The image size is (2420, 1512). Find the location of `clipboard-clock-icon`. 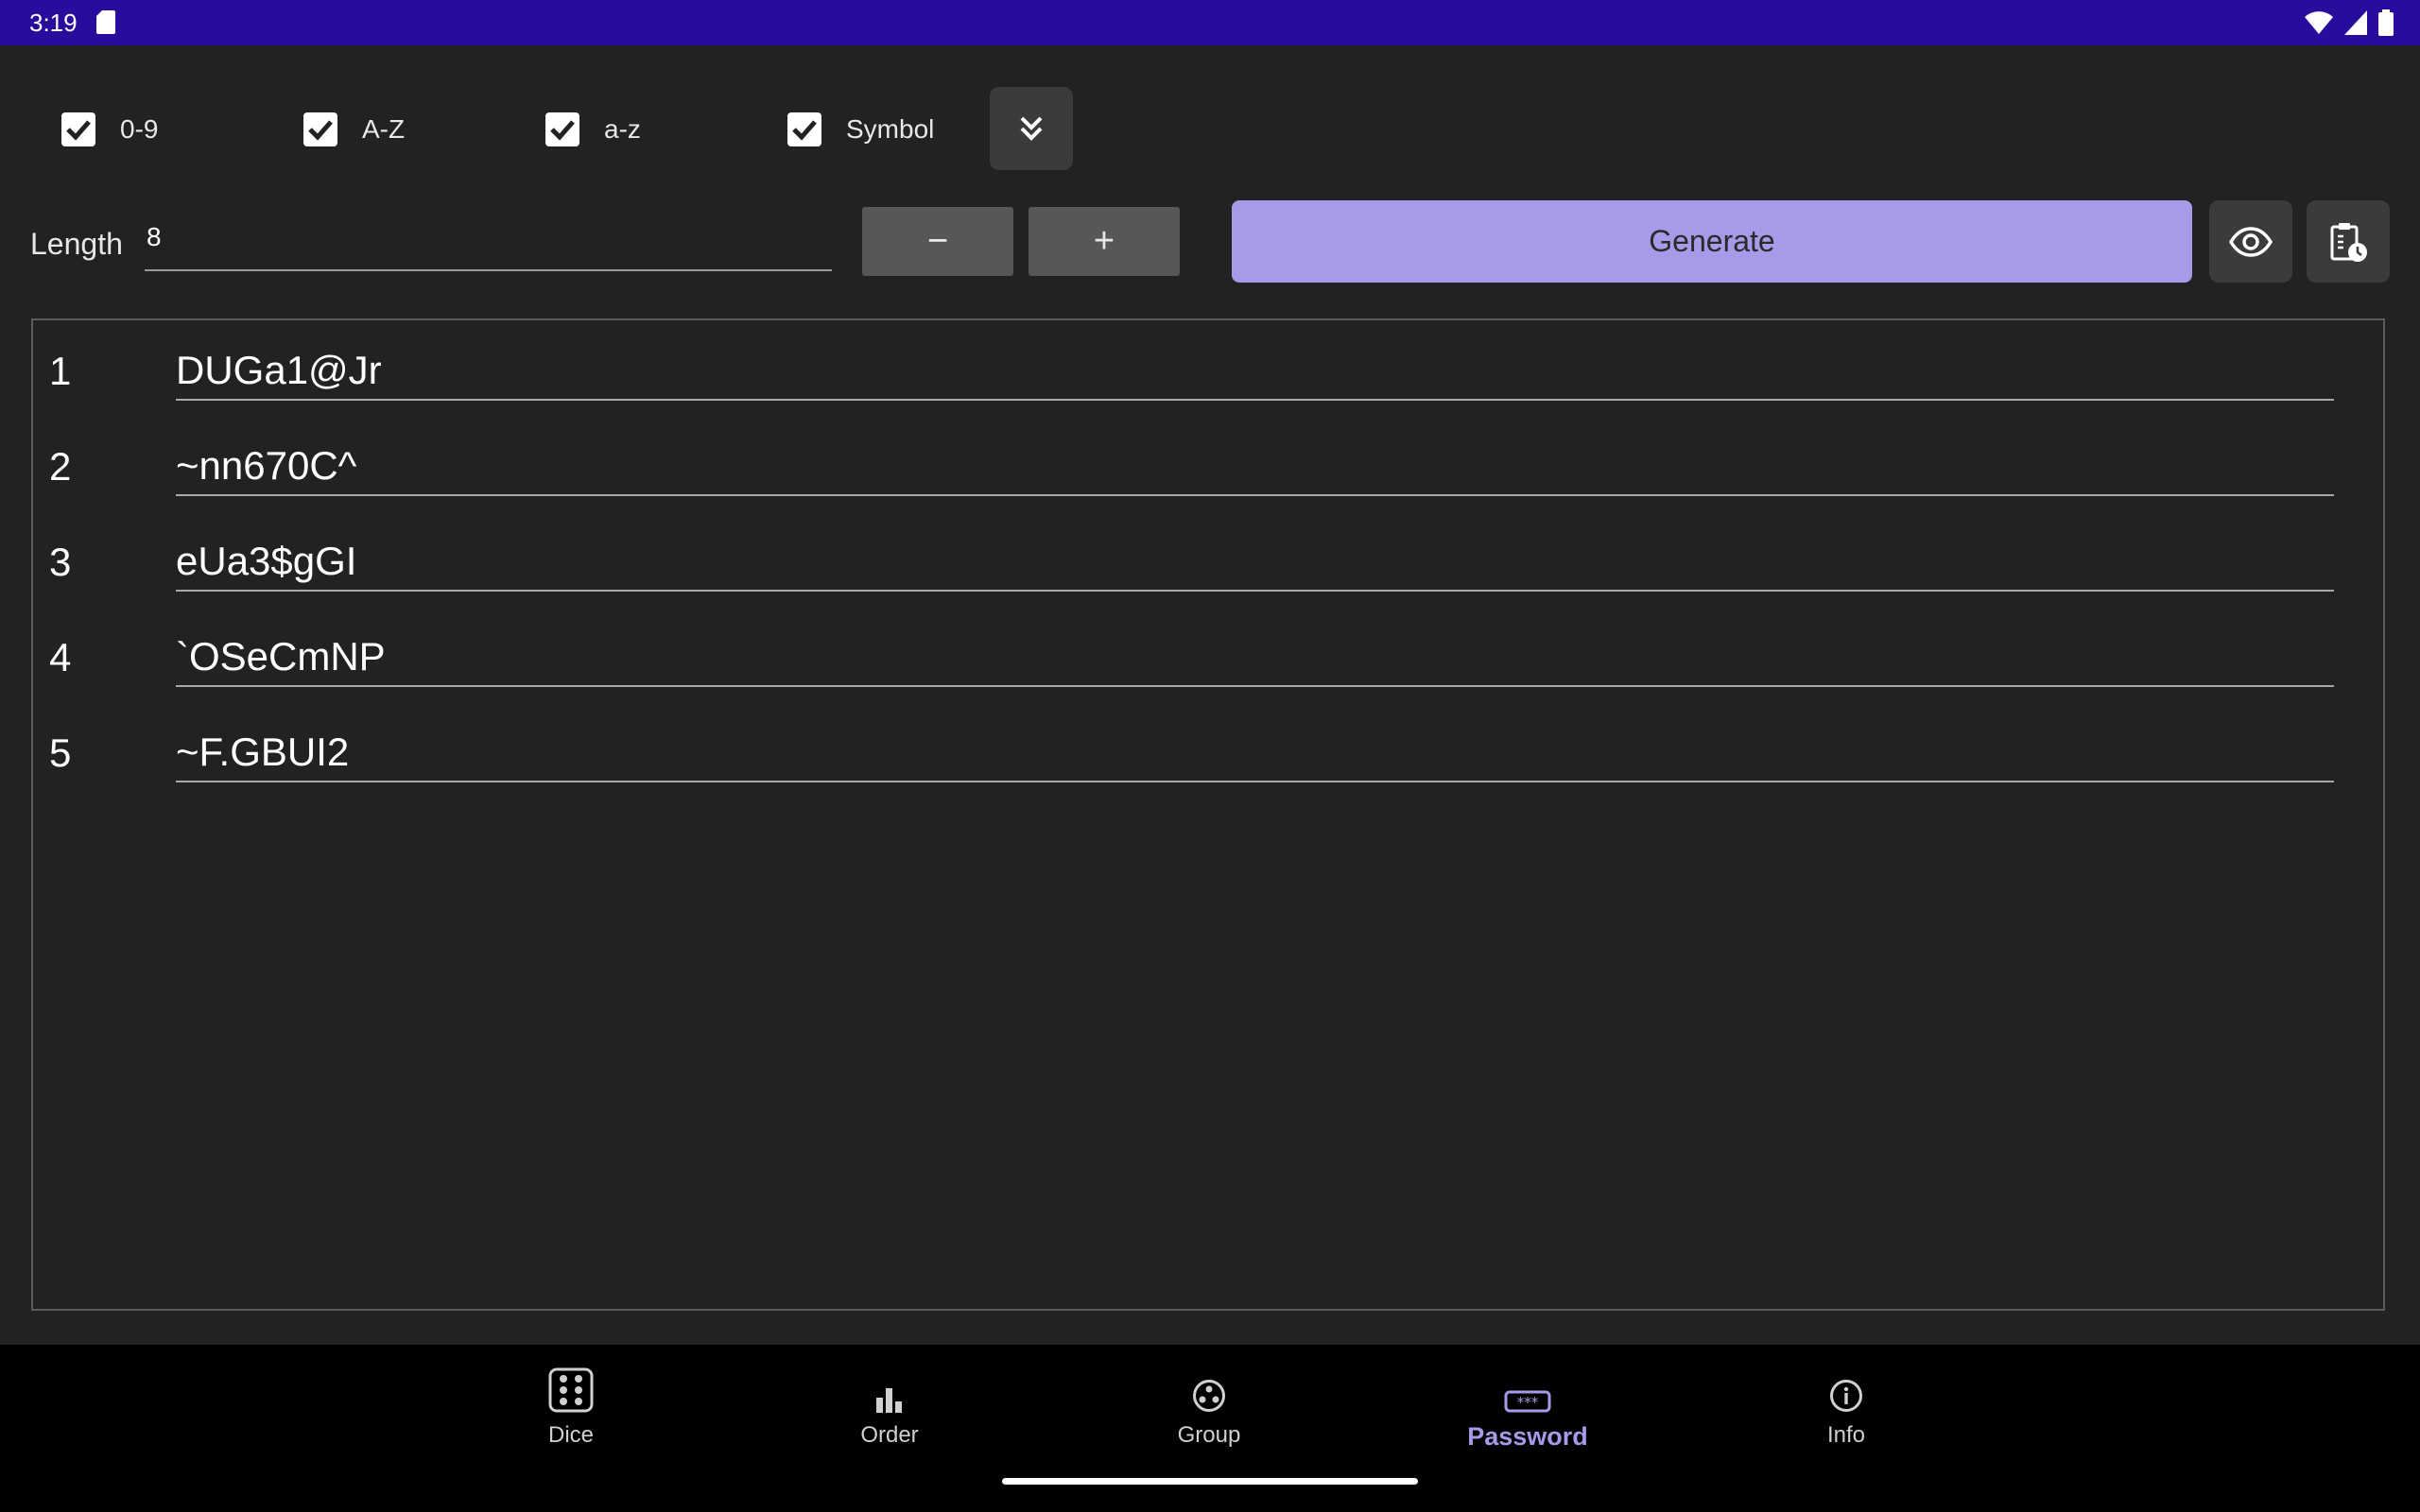

clipboard-clock-icon is located at coordinates (2348, 242).